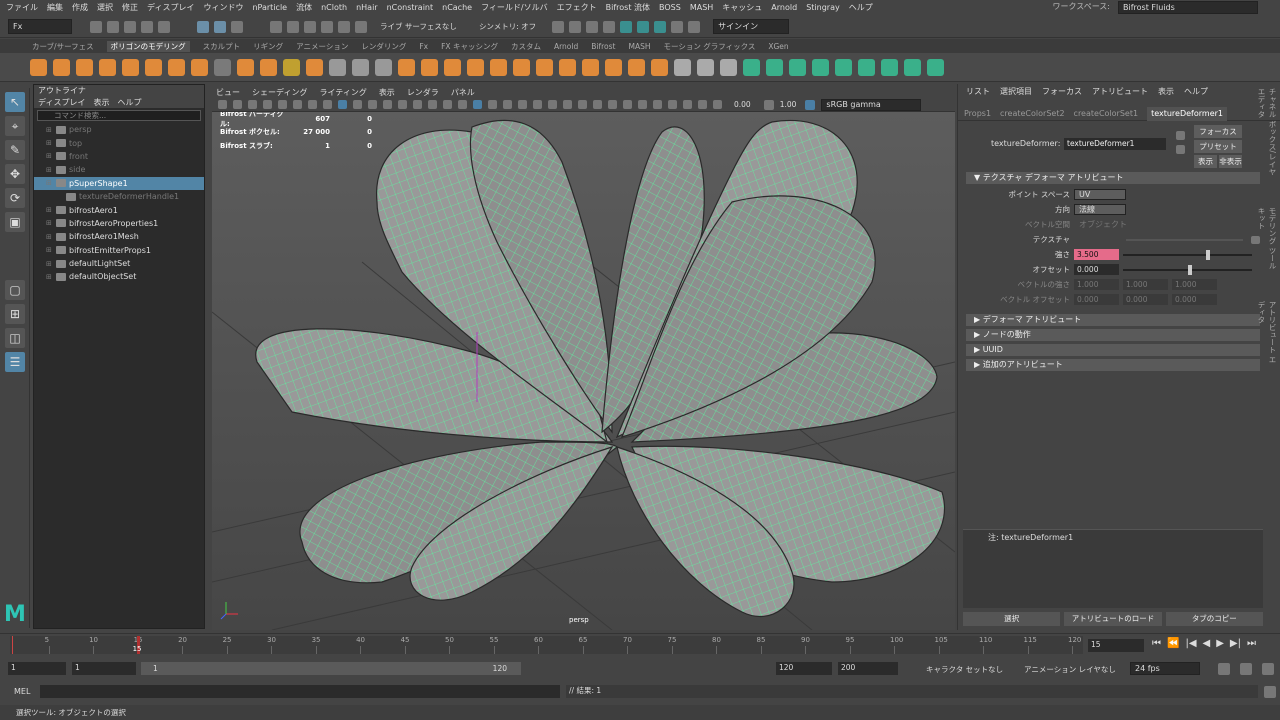 The image size is (1280, 720). I want to click on offset-slider-knob, so click(1189, 269).